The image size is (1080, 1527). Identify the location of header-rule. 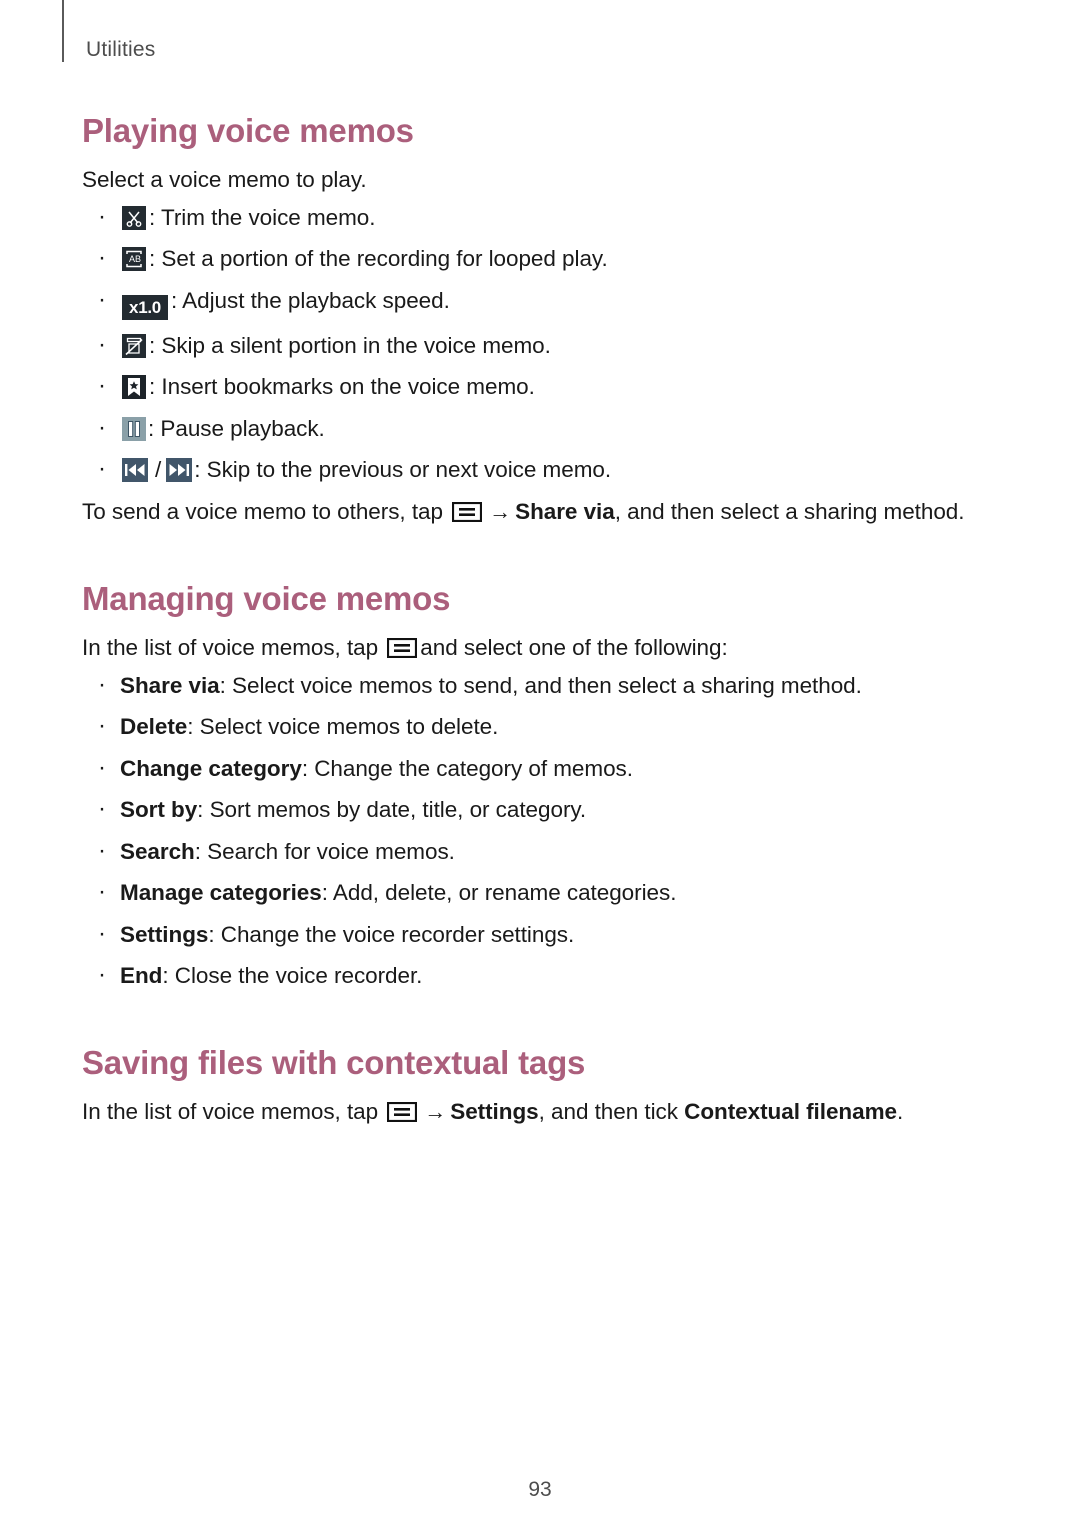
(63, 31).